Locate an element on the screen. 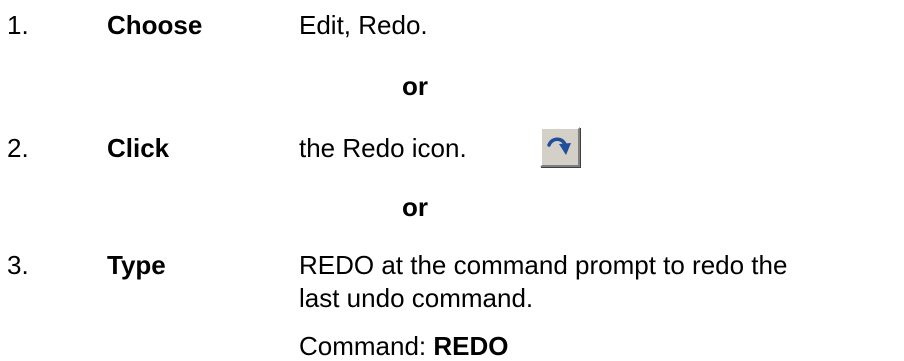 The width and height of the screenshot is (904, 361). step-3-text-line-2: last undo command. is located at coordinates (416, 298).